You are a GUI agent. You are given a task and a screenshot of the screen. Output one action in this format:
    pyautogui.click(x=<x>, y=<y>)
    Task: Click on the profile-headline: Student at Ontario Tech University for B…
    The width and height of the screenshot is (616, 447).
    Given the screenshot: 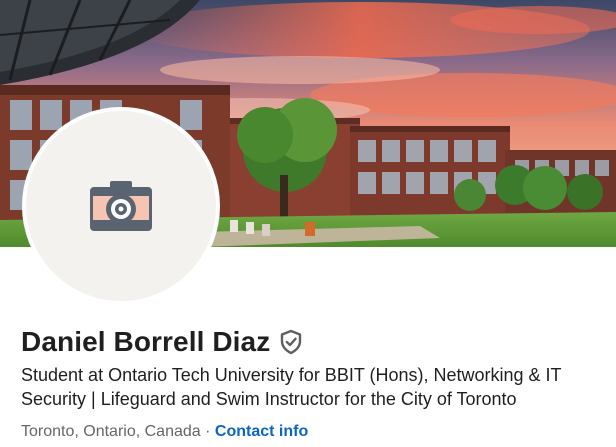 What is the action you would take?
    pyautogui.click(x=318, y=387)
    